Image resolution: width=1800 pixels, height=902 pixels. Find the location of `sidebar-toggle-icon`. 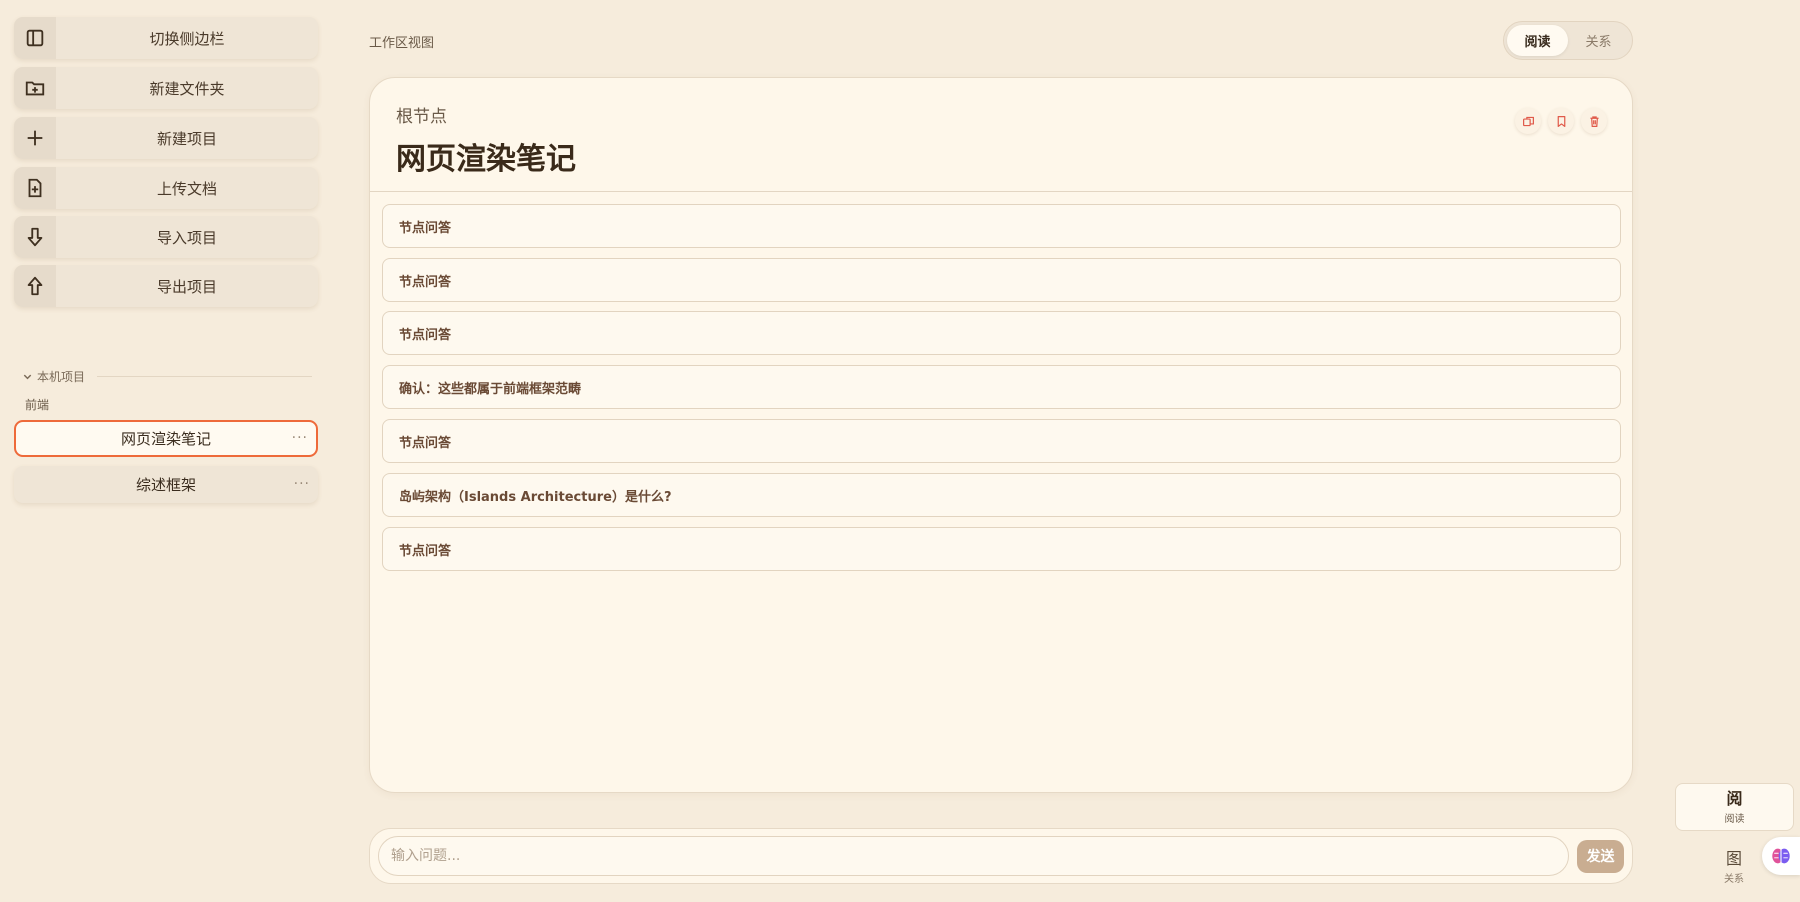

sidebar-toggle-icon is located at coordinates (35, 38).